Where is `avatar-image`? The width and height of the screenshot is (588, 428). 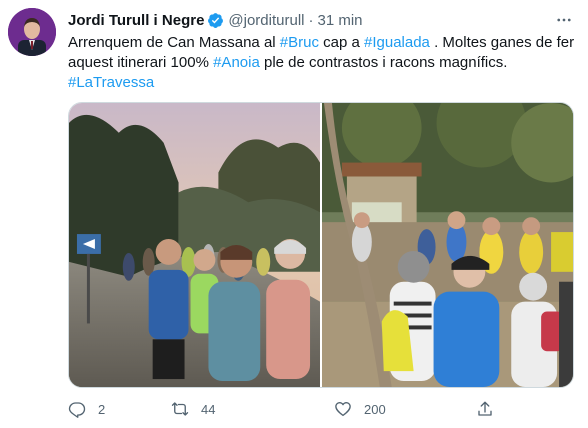
avatar-image is located at coordinates (32, 32).